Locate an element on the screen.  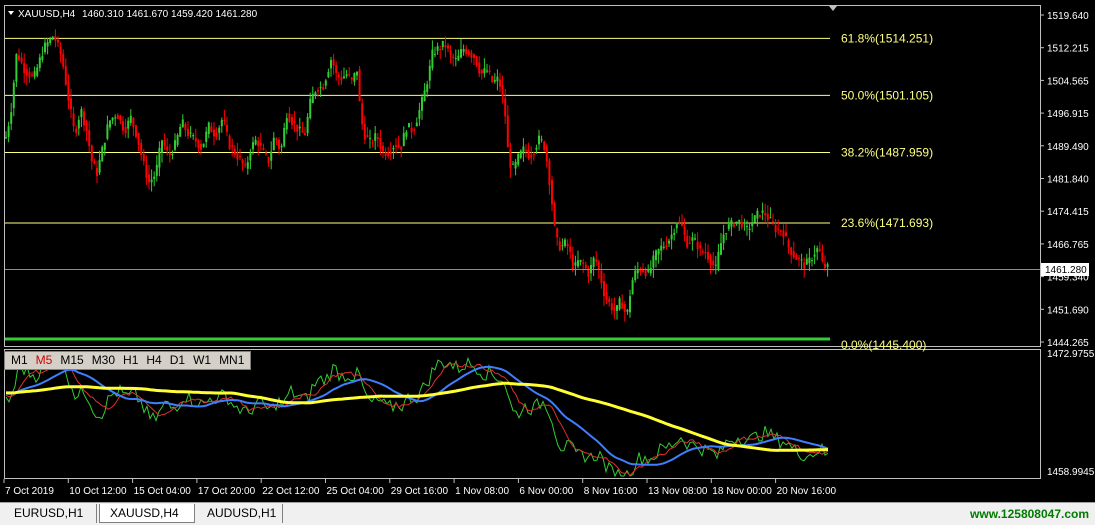
time-tick-label: 13 Nov 08:00 is located at coordinates (678, 491).